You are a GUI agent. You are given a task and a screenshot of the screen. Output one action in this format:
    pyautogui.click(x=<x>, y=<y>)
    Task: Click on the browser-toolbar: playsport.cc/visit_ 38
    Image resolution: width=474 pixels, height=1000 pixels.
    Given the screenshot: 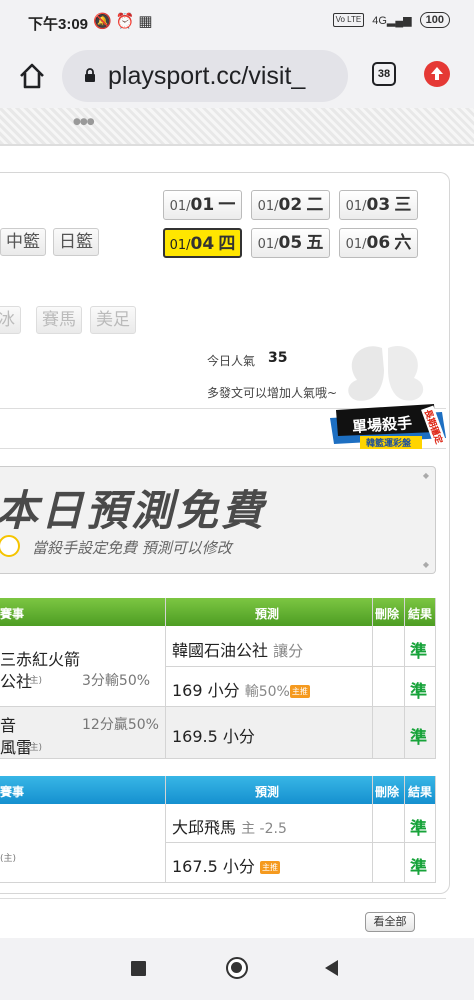 What is the action you would take?
    pyautogui.click(x=237, y=76)
    